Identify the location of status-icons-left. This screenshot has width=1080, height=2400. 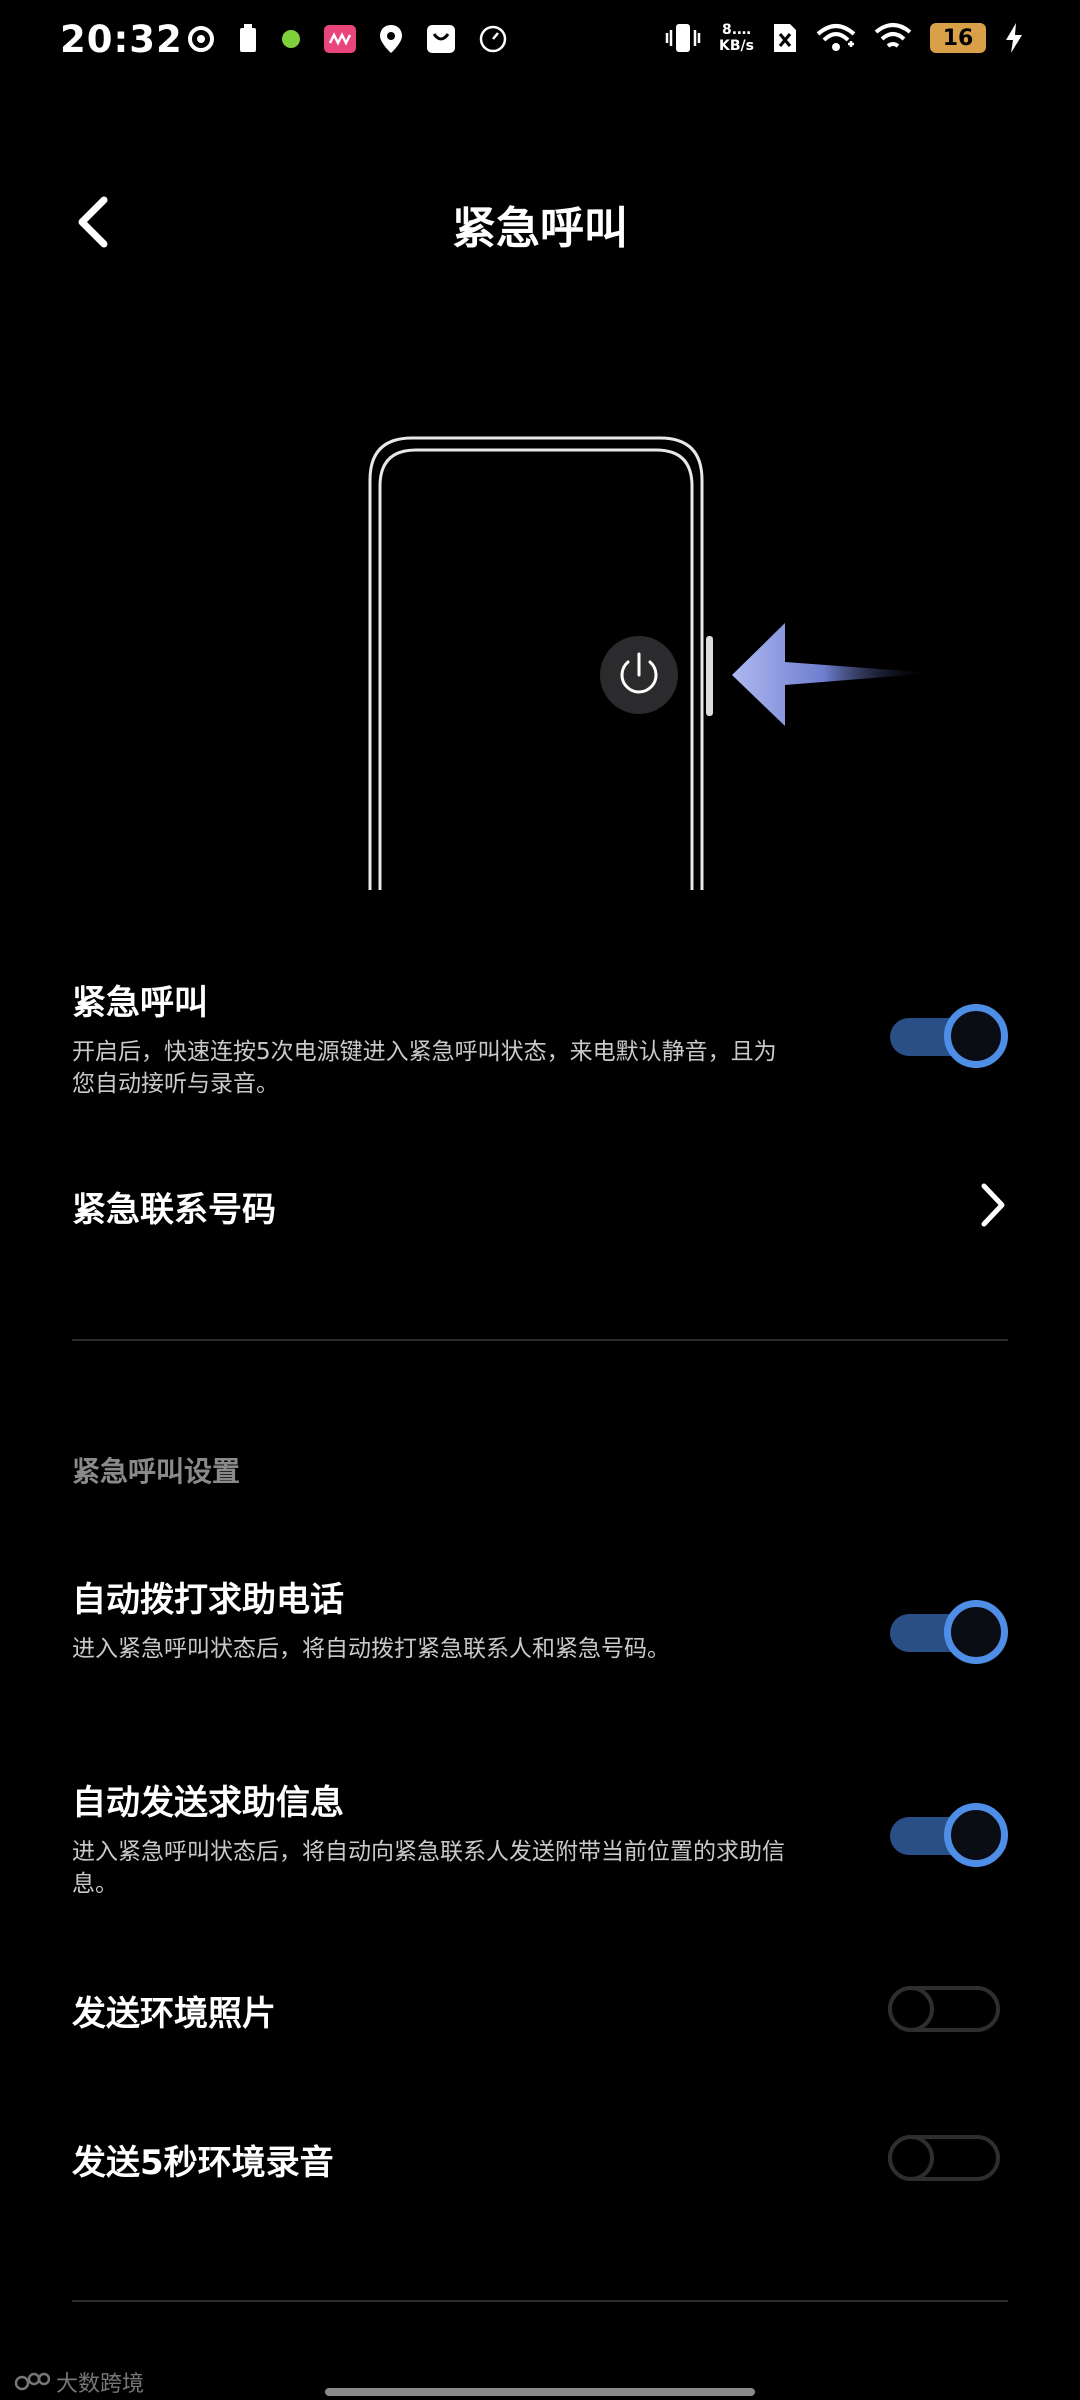
(347, 39).